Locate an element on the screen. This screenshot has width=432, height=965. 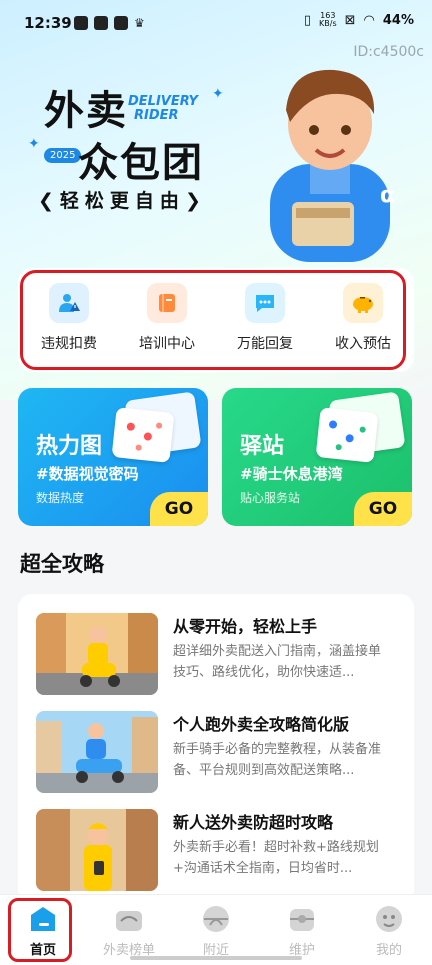
year-badge: 2025 is located at coordinates (63, 155).